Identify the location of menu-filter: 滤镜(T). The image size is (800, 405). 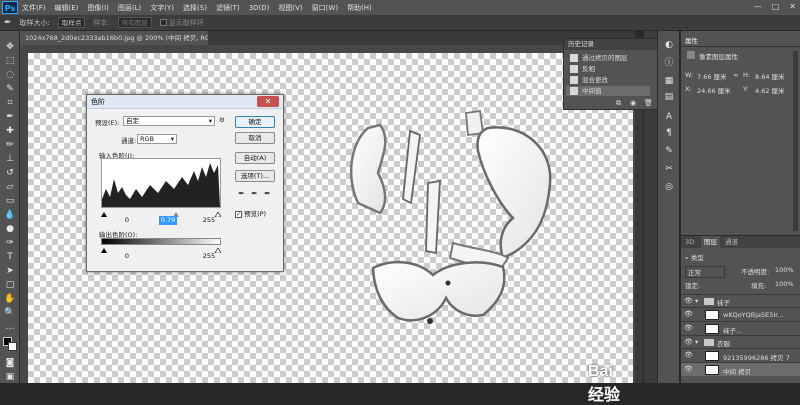
(228, 8).